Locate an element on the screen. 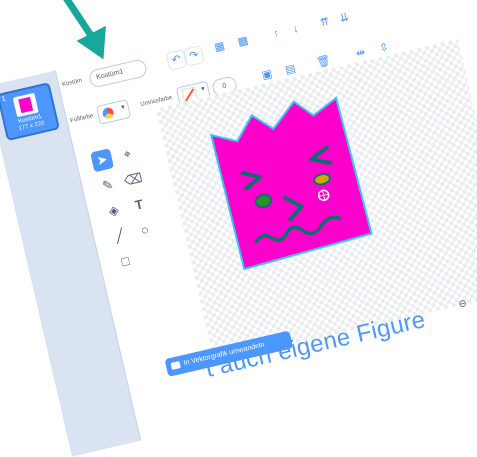 The width and height of the screenshot is (477, 457). brush-tool-icon: ✎ is located at coordinates (108, 186).